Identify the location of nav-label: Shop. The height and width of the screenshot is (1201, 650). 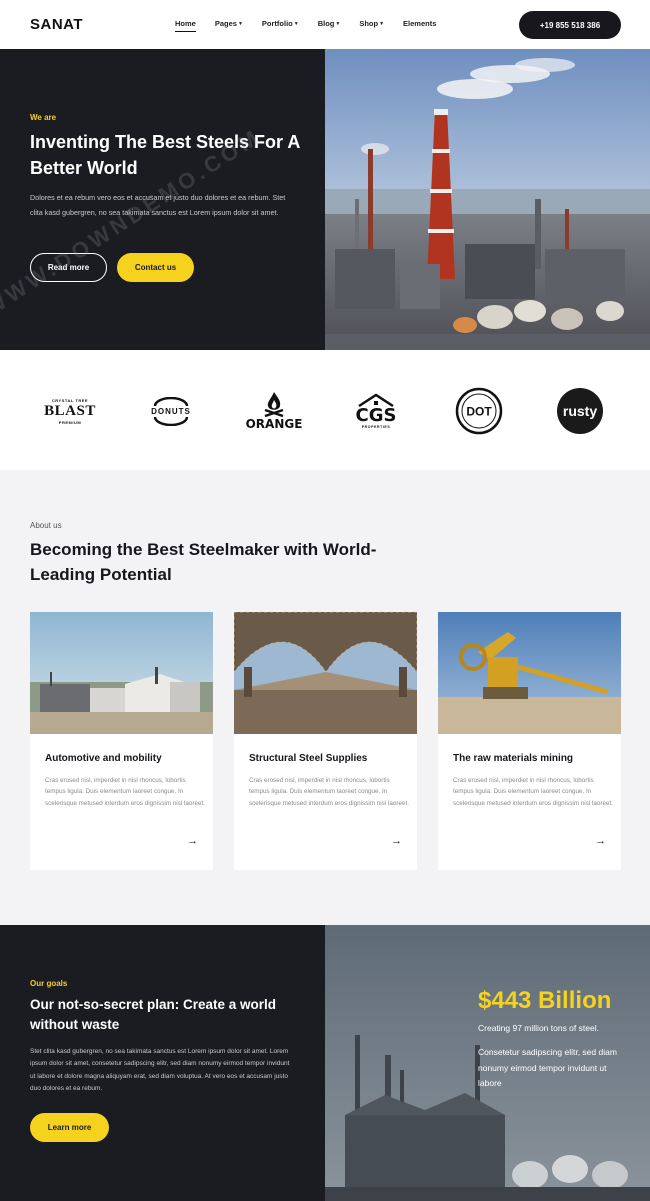
(369, 23).